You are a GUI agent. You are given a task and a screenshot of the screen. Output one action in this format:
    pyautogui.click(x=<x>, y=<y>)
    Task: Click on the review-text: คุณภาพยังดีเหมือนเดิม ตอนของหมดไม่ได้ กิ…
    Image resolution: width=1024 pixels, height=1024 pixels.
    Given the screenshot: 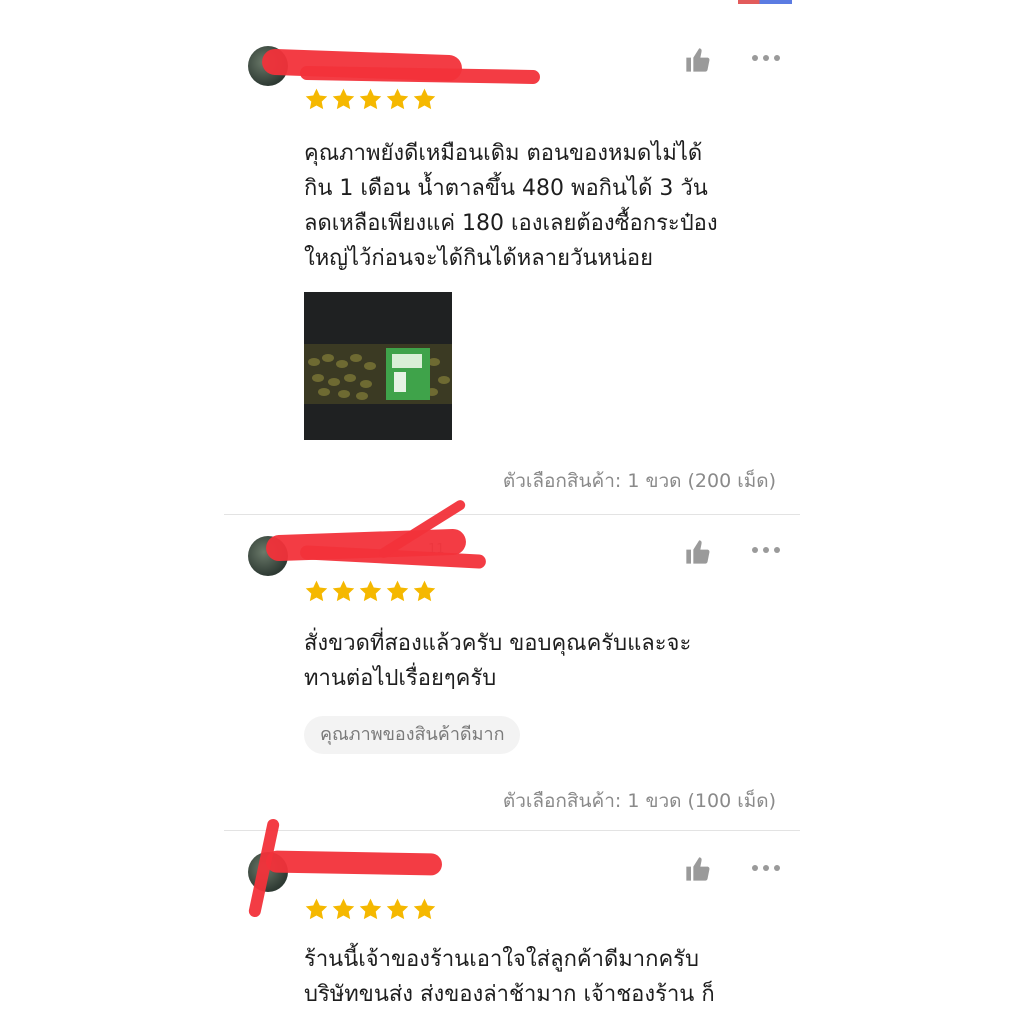 What is the action you would take?
    pyautogui.click(x=511, y=206)
    